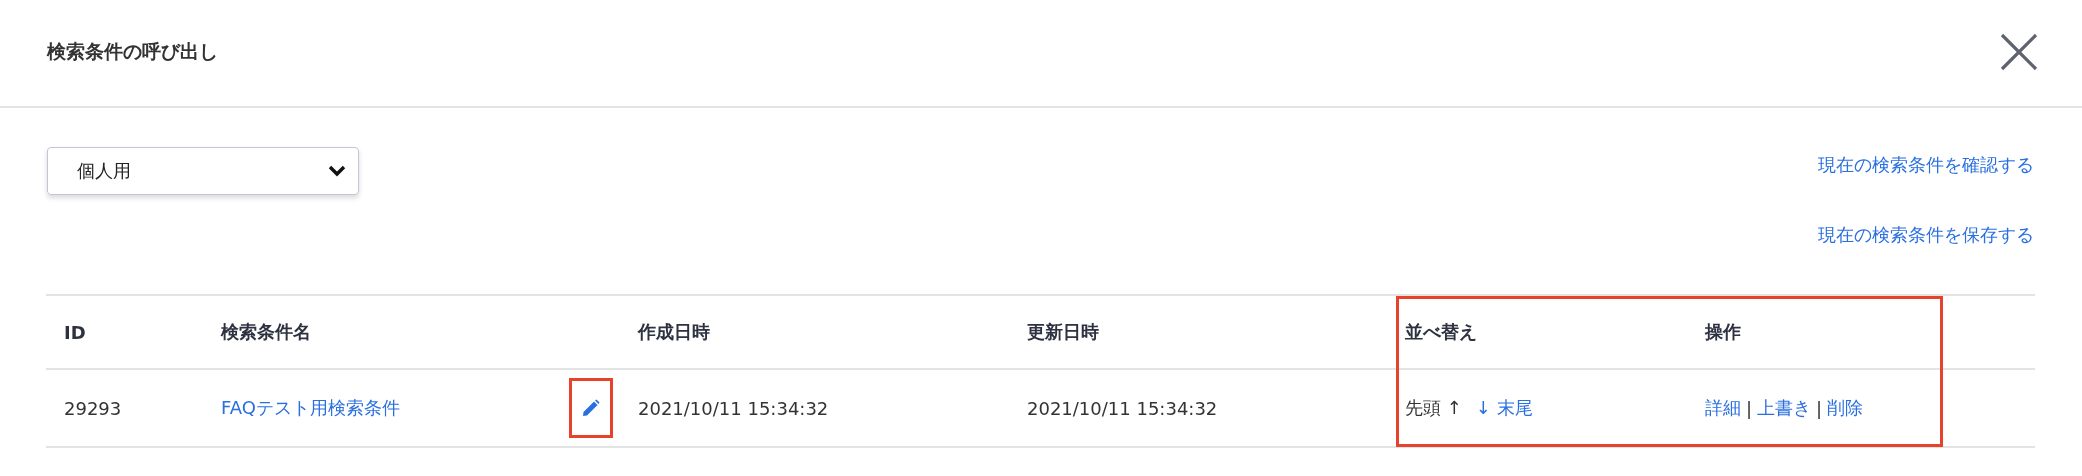  I want to click on action-link: 削除, so click(1845, 408).